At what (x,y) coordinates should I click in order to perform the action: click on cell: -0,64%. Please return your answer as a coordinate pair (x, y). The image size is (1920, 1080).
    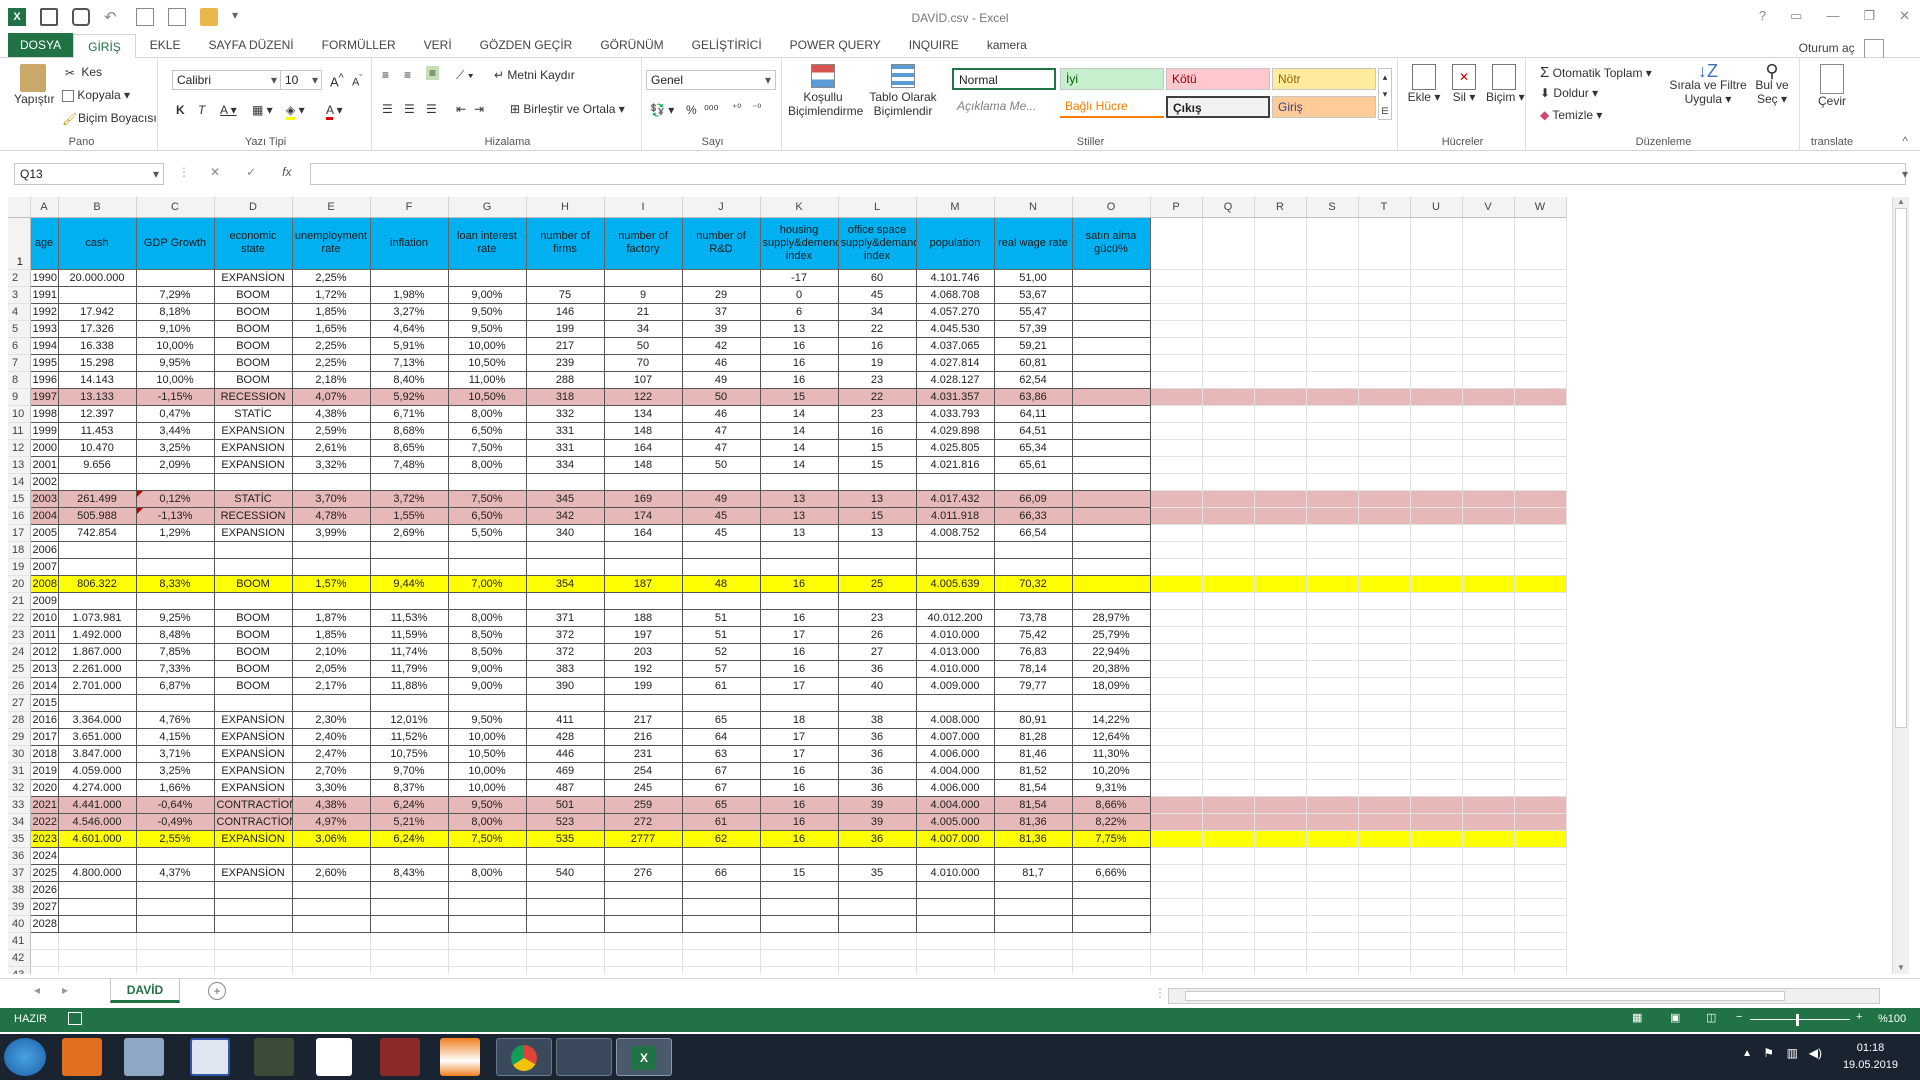
    Looking at the image, I should click on (175, 805).